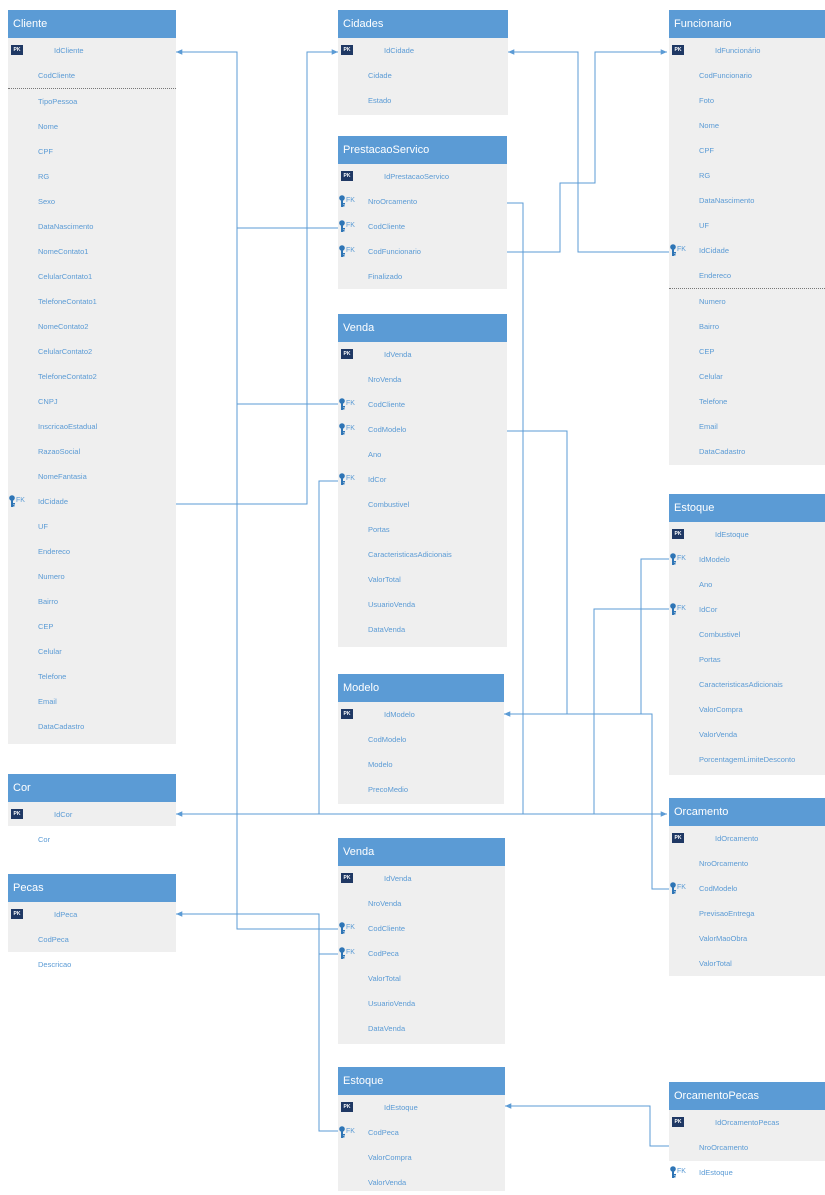 Image resolution: width=825 pixels, height=1195 pixels. Describe the element at coordinates (92, 276) in the screenshot. I see `field-row-celular-contato1: CelularContato1` at that location.